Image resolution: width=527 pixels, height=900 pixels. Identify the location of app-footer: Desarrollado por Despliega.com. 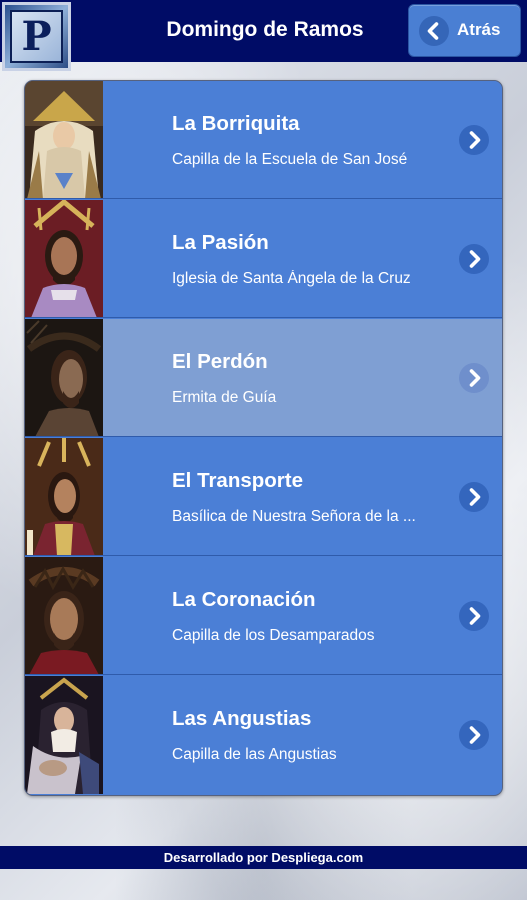
(263, 857).